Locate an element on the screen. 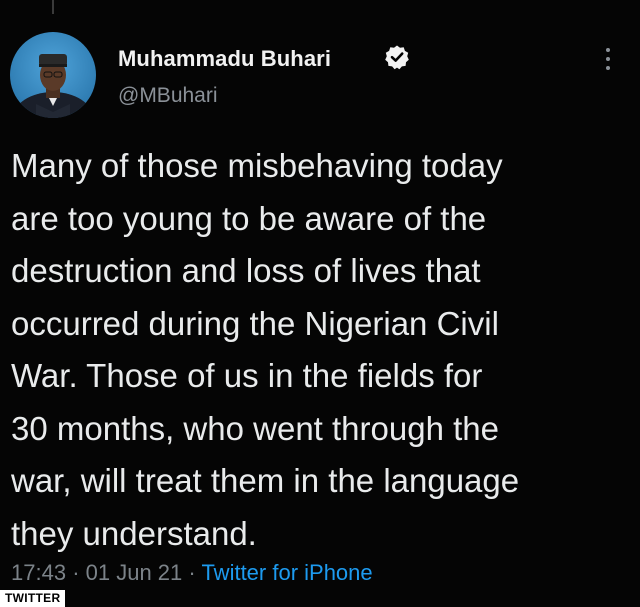 This screenshot has height=607, width=640. tweet-date: 01 Jun 21 is located at coordinates (134, 572).